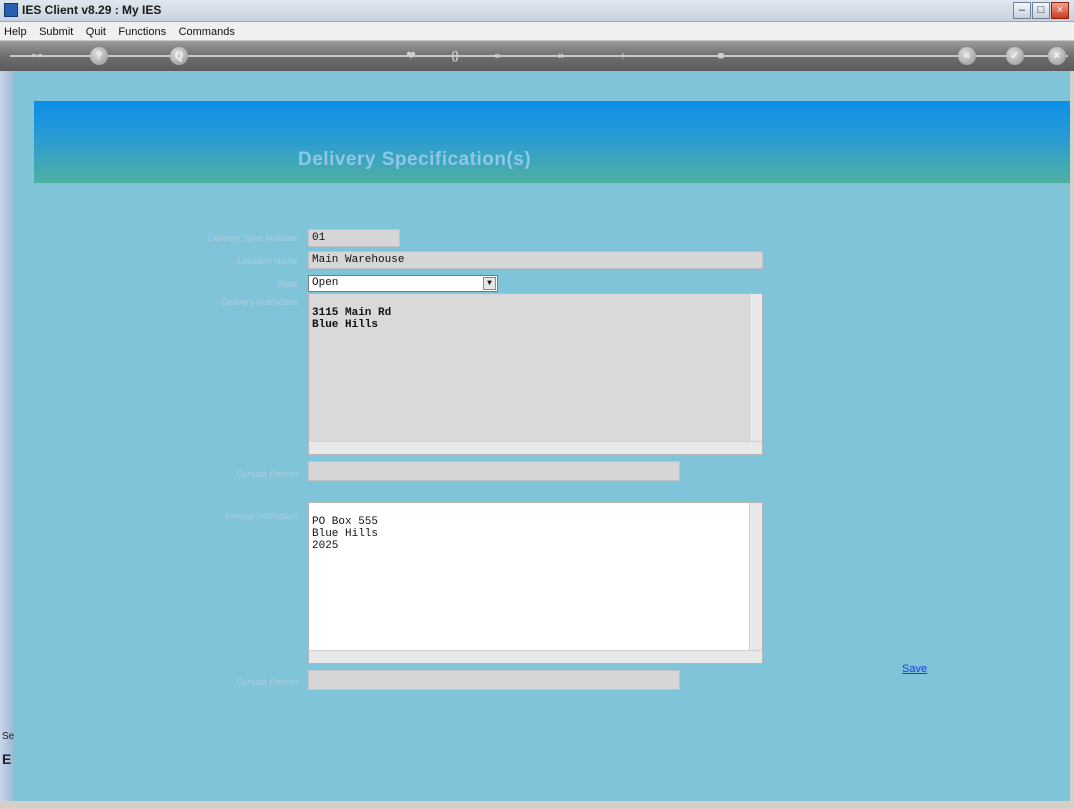 This screenshot has width=1074, height=809. What do you see at coordinates (142, 30) in the screenshot?
I see `menu-functions: Functions` at bounding box center [142, 30].